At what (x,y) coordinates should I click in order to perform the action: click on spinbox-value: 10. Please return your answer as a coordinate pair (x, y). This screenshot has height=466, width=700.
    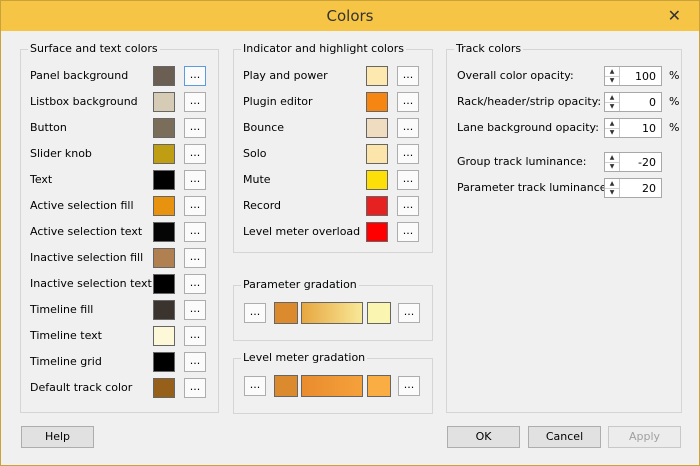
    Looking at the image, I should click on (649, 128).